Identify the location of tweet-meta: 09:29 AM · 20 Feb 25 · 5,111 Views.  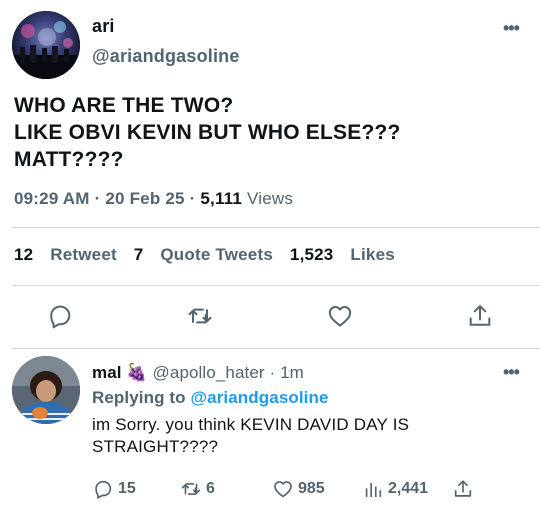
(153, 199).